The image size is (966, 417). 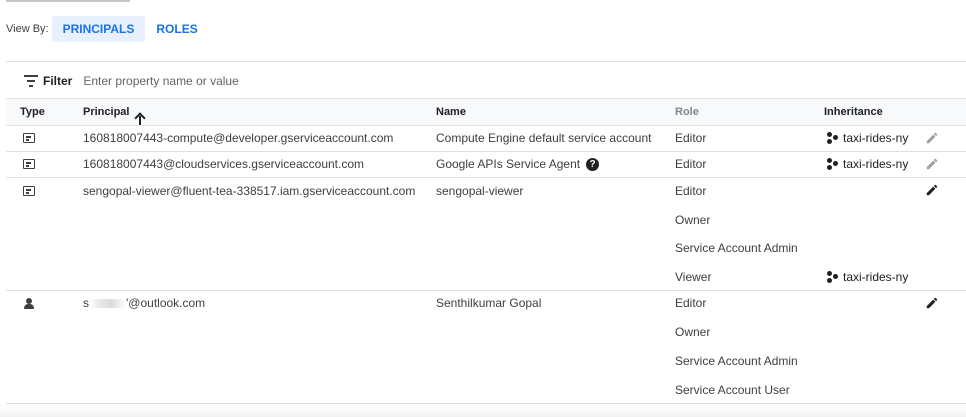 I want to click on name-text: Google APIs Service Agent, so click(x=508, y=164).